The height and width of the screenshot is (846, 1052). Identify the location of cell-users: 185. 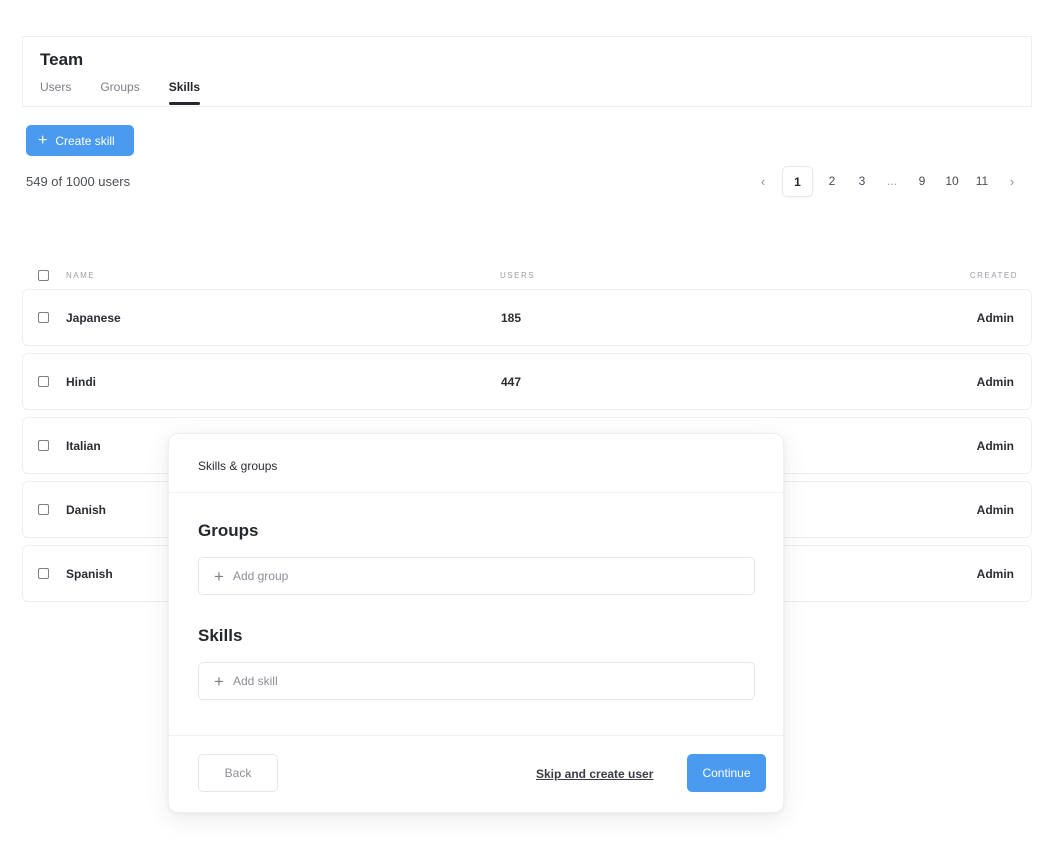
(511, 318).